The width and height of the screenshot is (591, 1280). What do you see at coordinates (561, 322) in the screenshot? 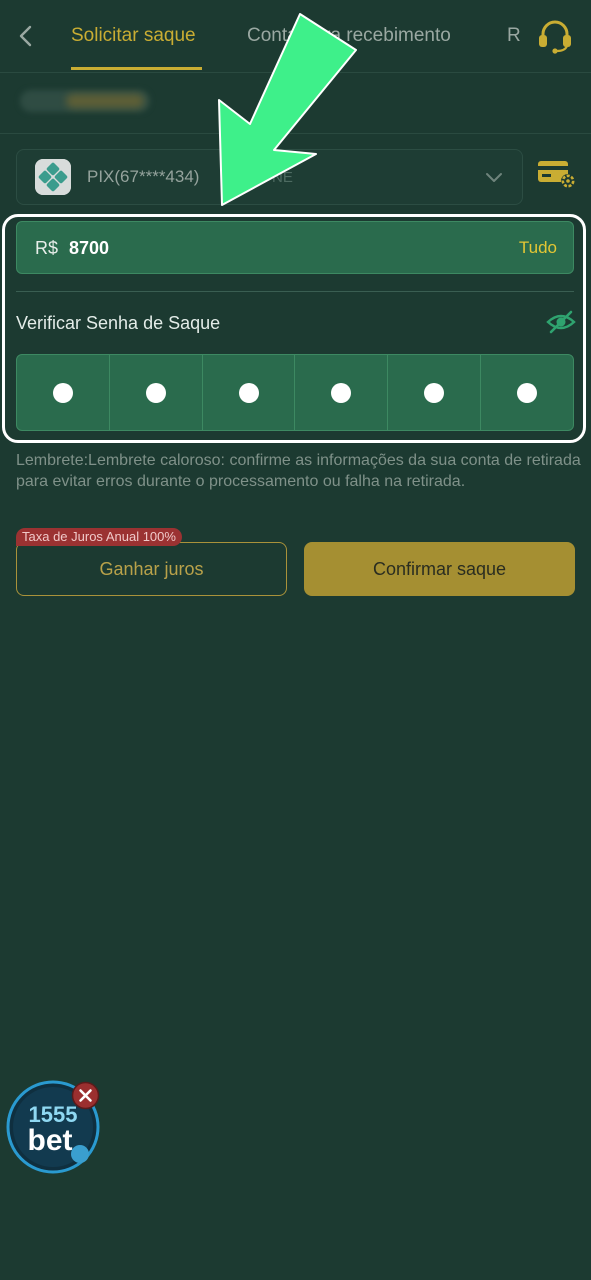
I see `eye-hidden-icon` at bounding box center [561, 322].